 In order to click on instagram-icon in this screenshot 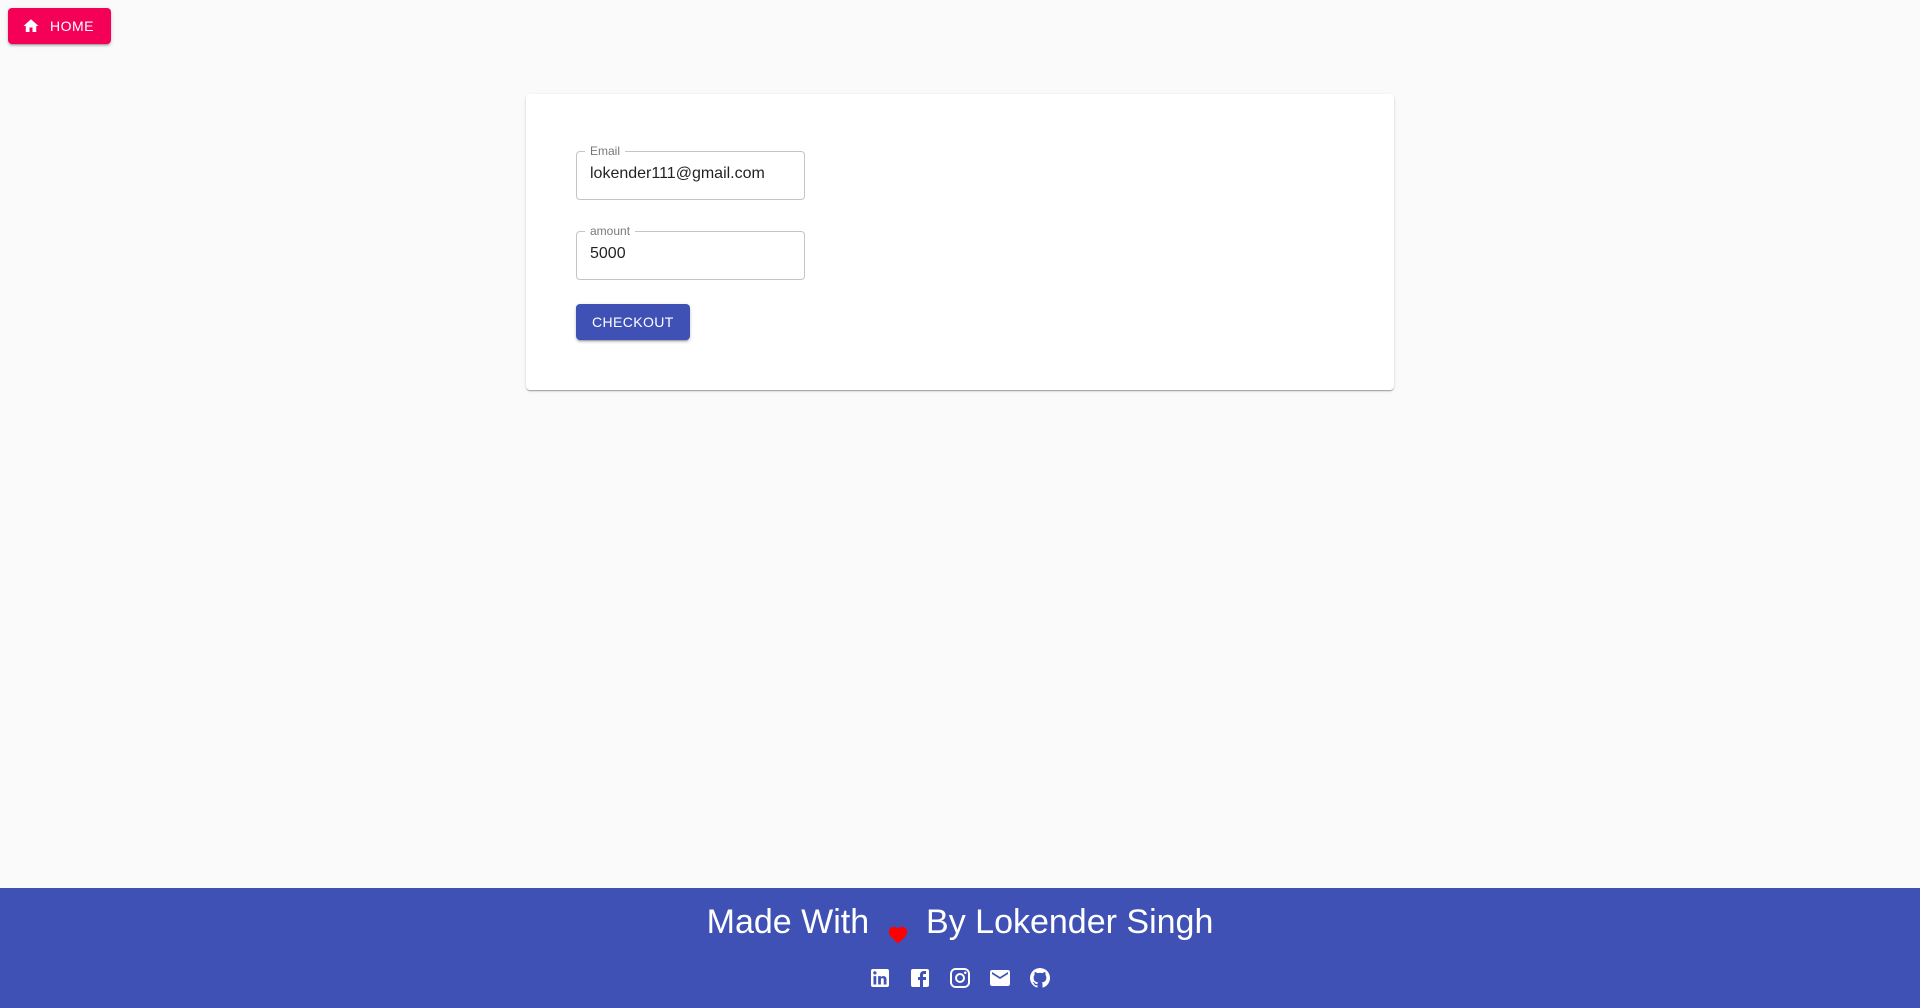, I will do `click(960, 978)`.